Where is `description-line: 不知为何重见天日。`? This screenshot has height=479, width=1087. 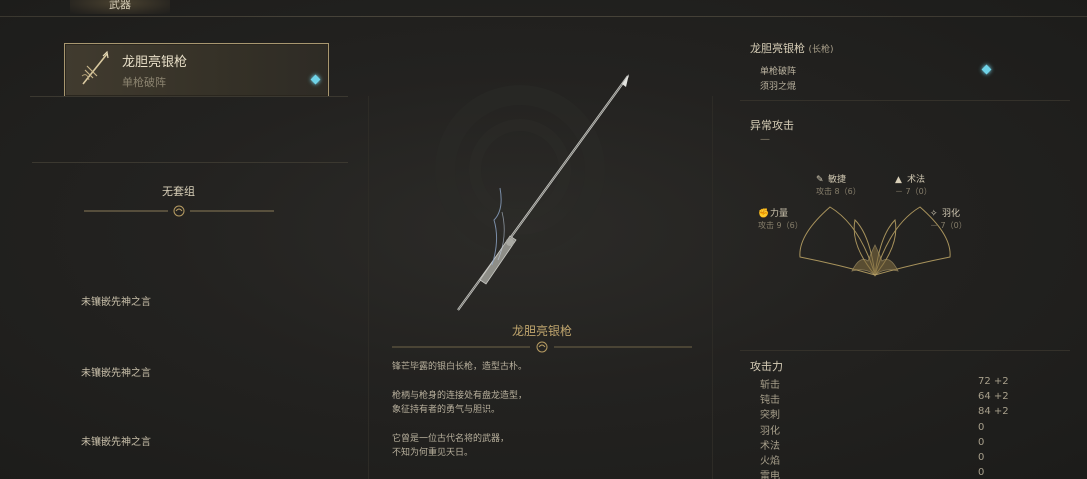 description-line: 不知为何重见天日。 is located at coordinates (433, 453).